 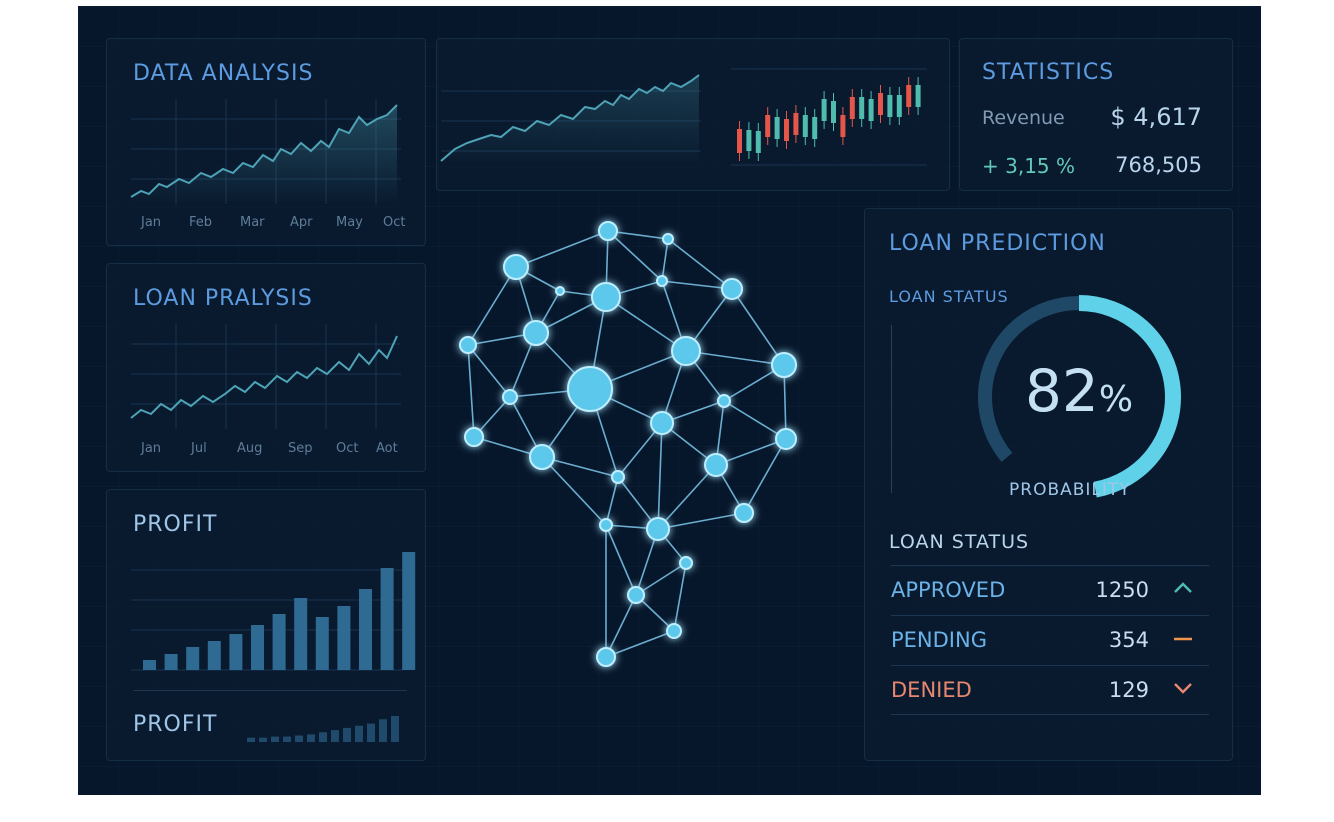 I want to click on data-analysis-line-chart, so click(x=265, y=151).